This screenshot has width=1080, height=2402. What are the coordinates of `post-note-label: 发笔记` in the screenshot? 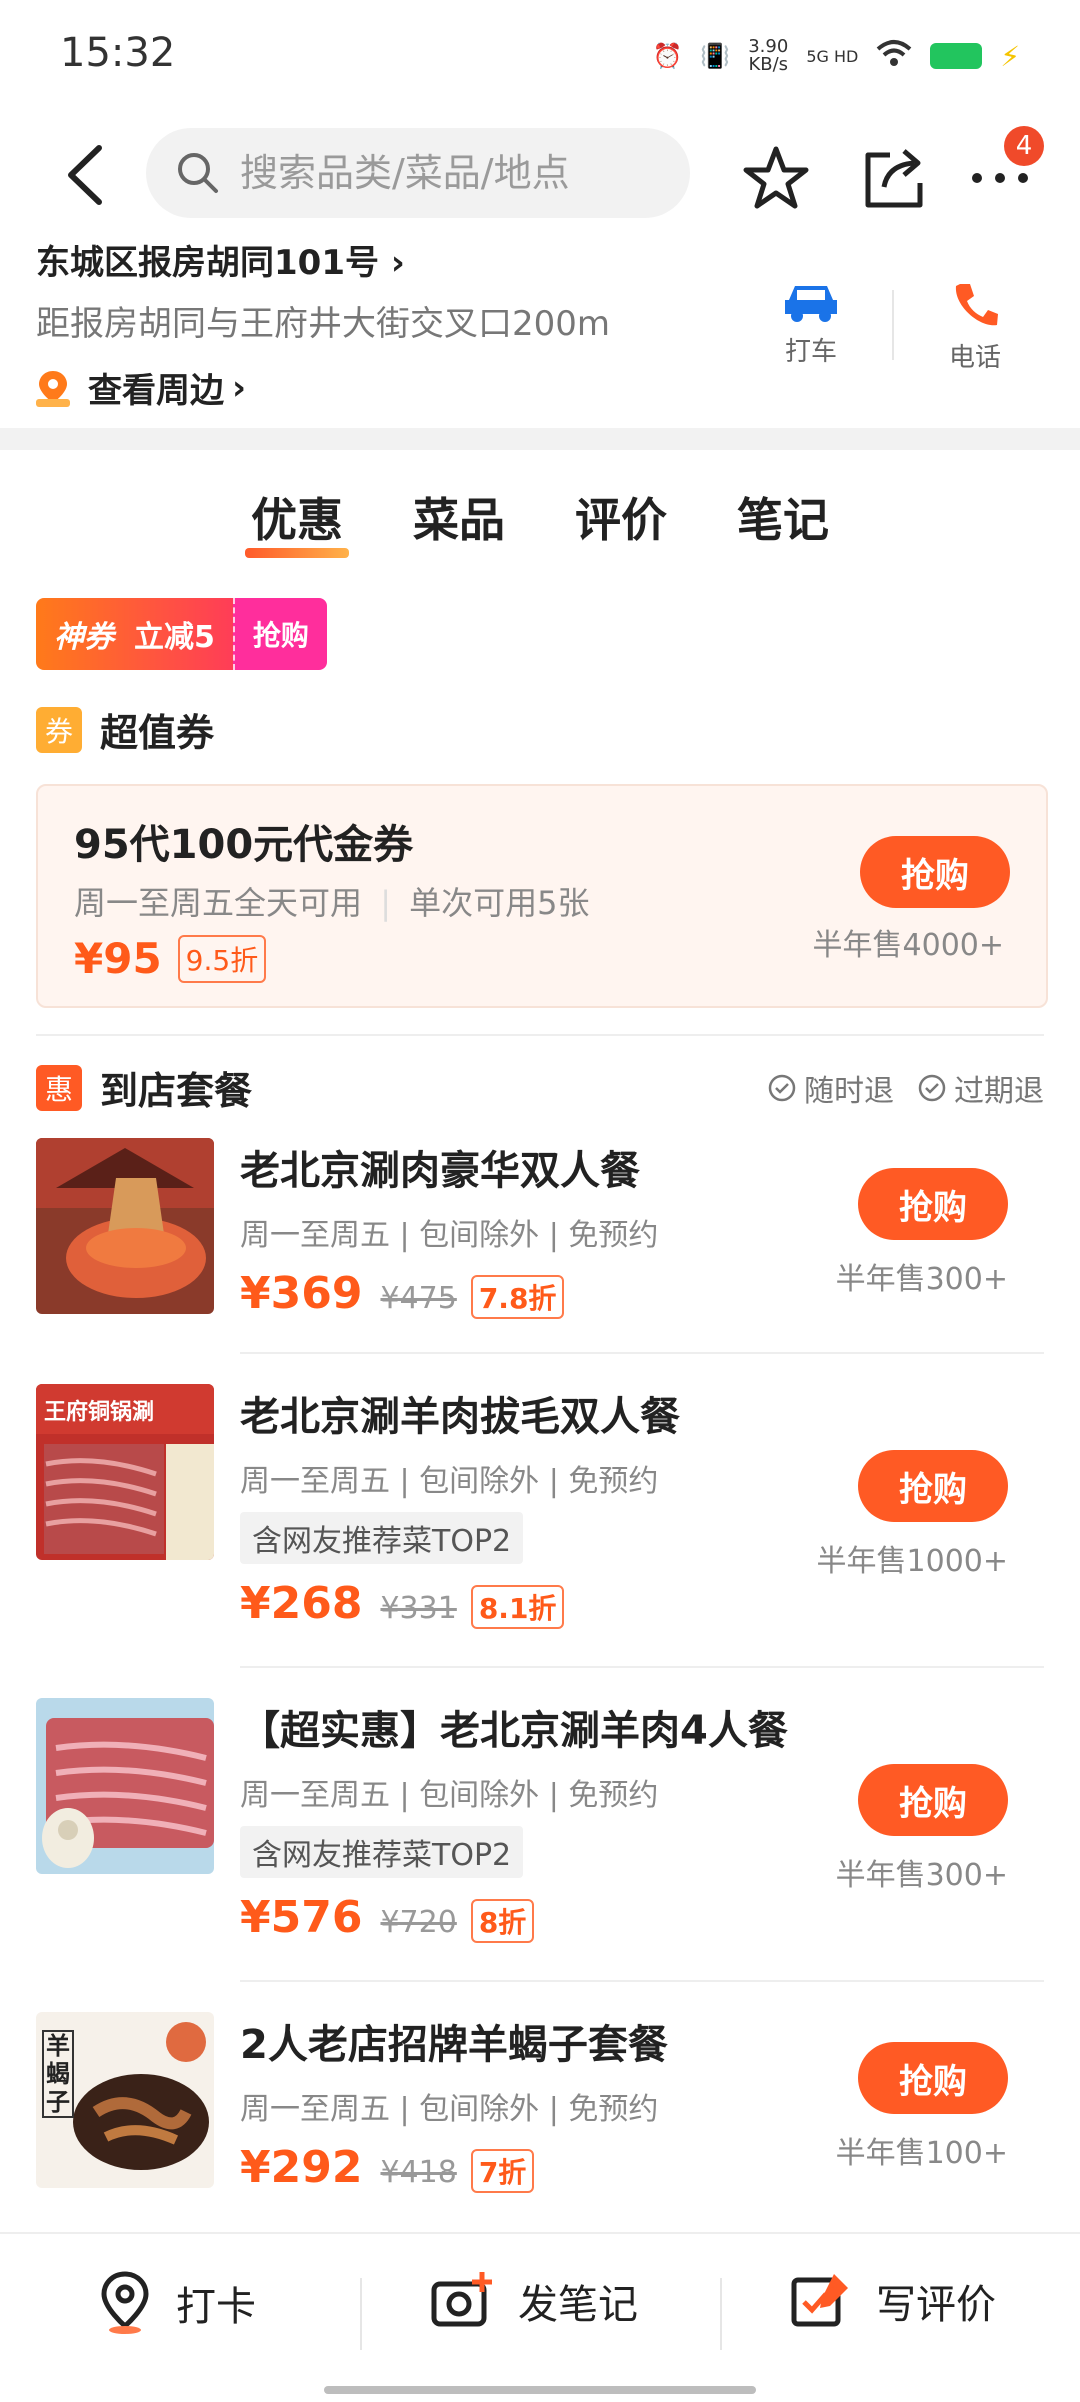 It's located at (578, 2305).